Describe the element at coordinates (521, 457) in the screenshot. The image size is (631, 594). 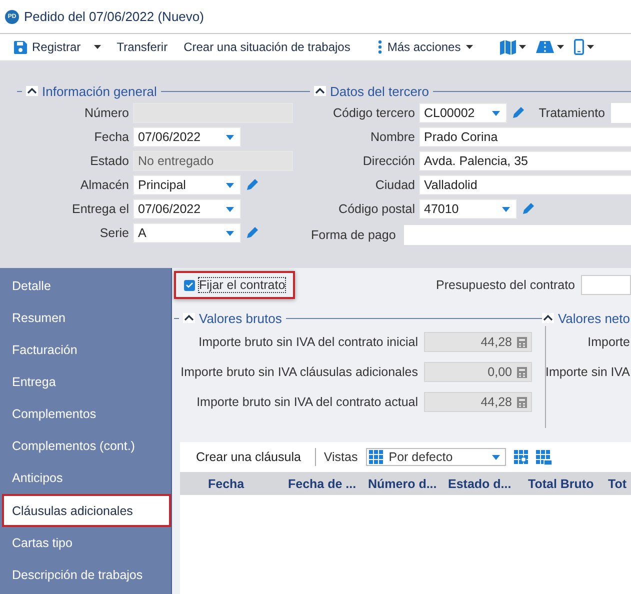
I see `grid-settings-icon` at that location.